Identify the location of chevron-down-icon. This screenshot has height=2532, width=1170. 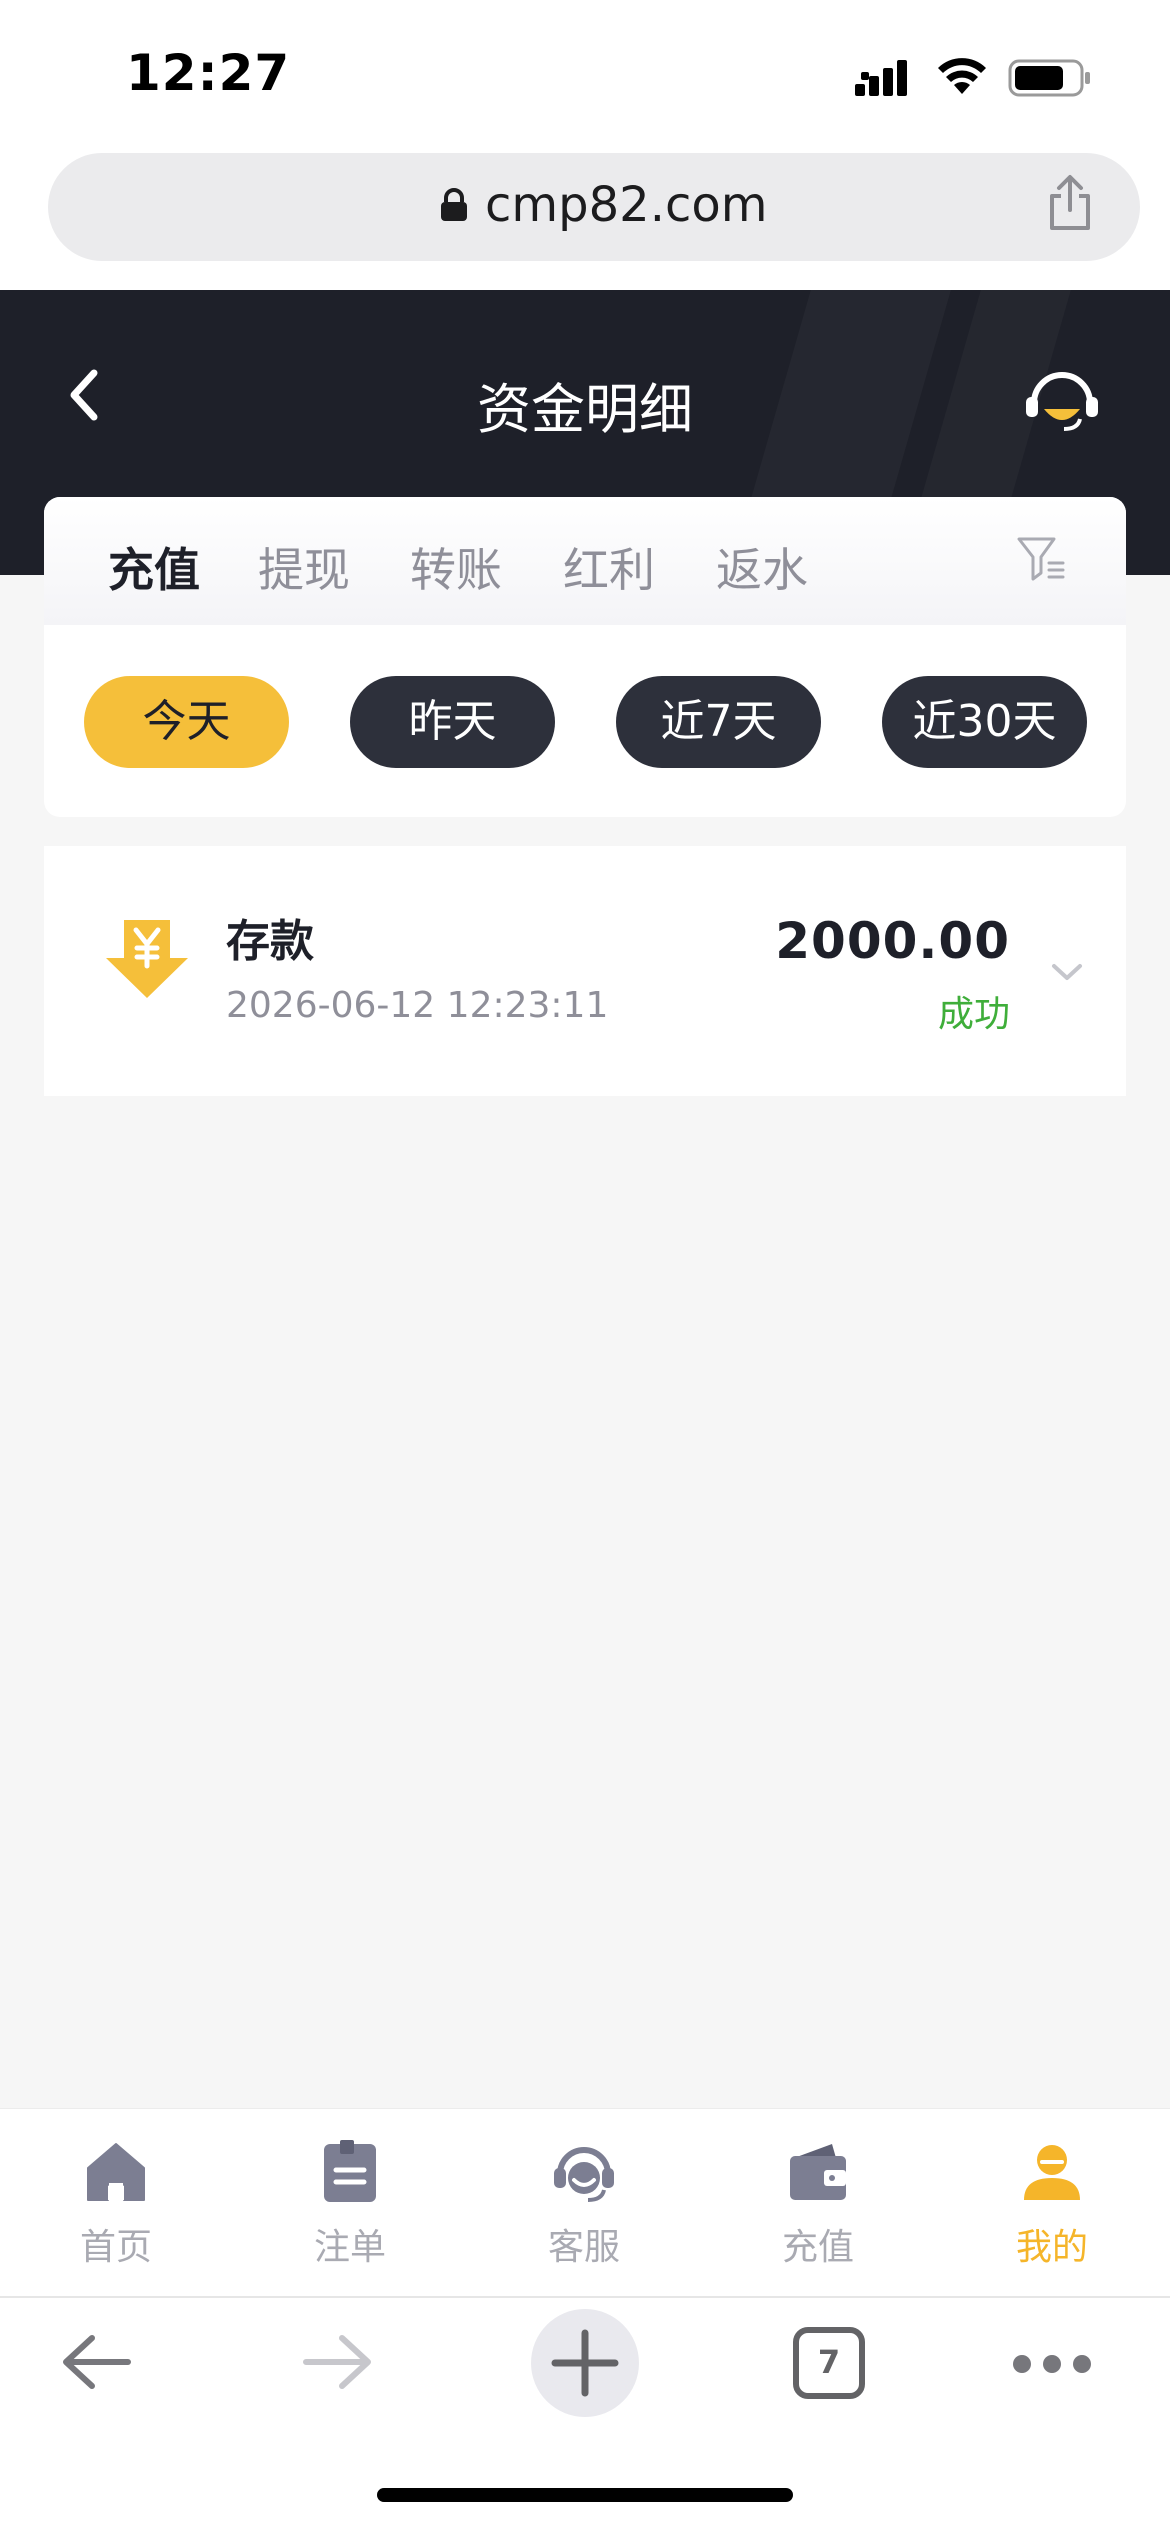
(1067, 972).